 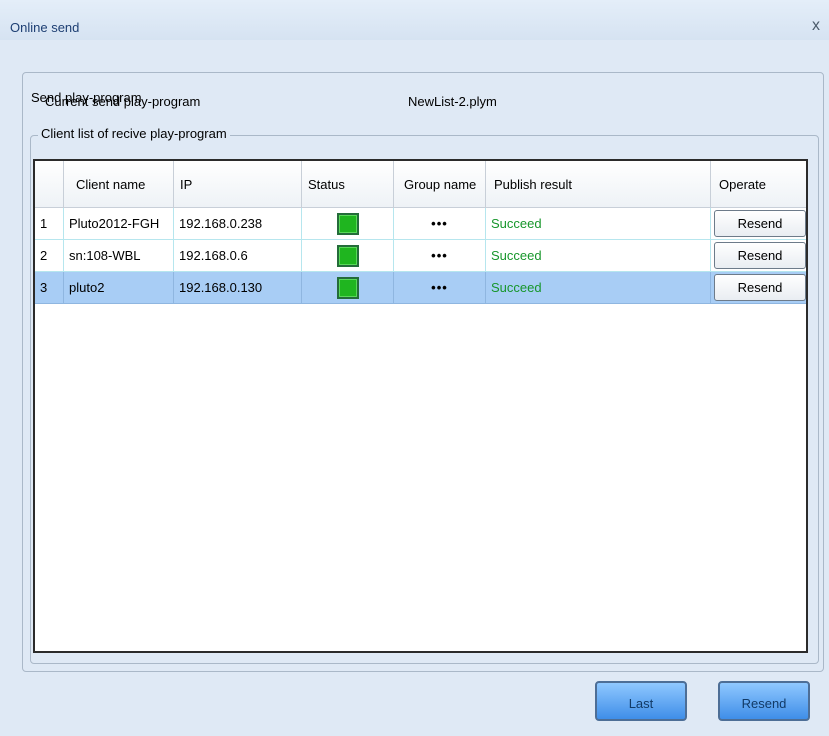 What do you see at coordinates (238, 223) in the screenshot?
I see `client-ip: 192.168.0.238` at bounding box center [238, 223].